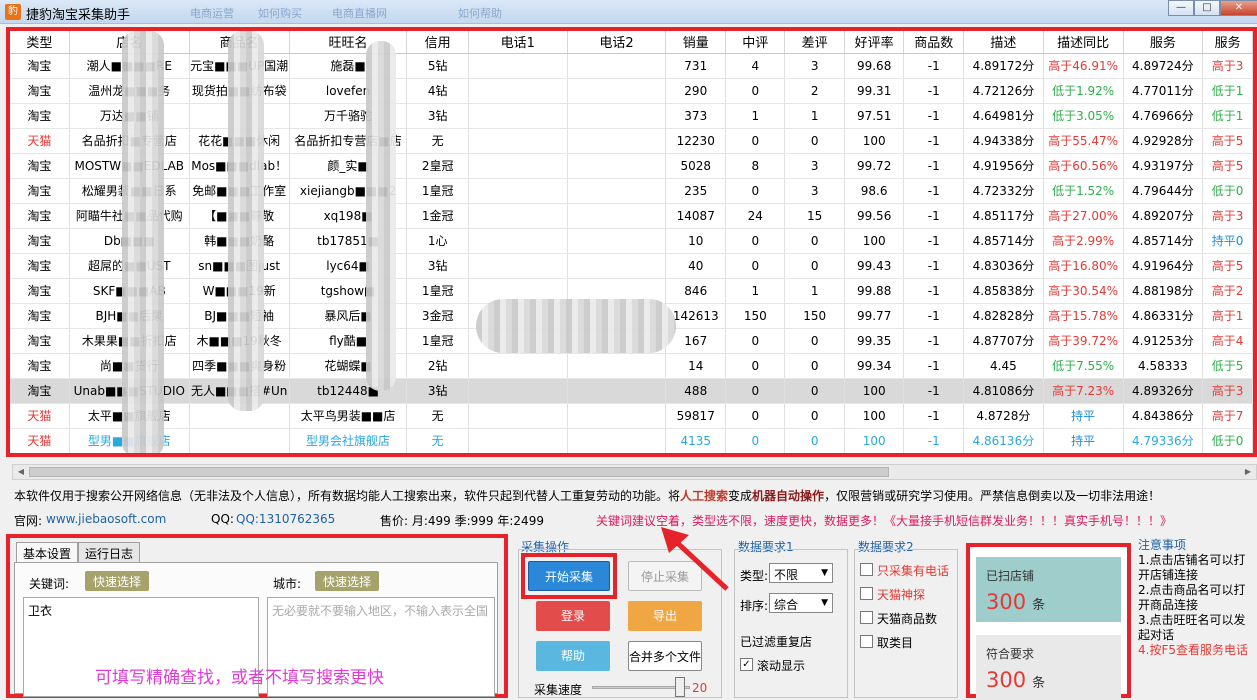 The height and width of the screenshot is (700, 1257). What do you see at coordinates (665, 656) in the screenshot?
I see `merge-files-button: 合并多个文件` at bounding box center [665, 656].